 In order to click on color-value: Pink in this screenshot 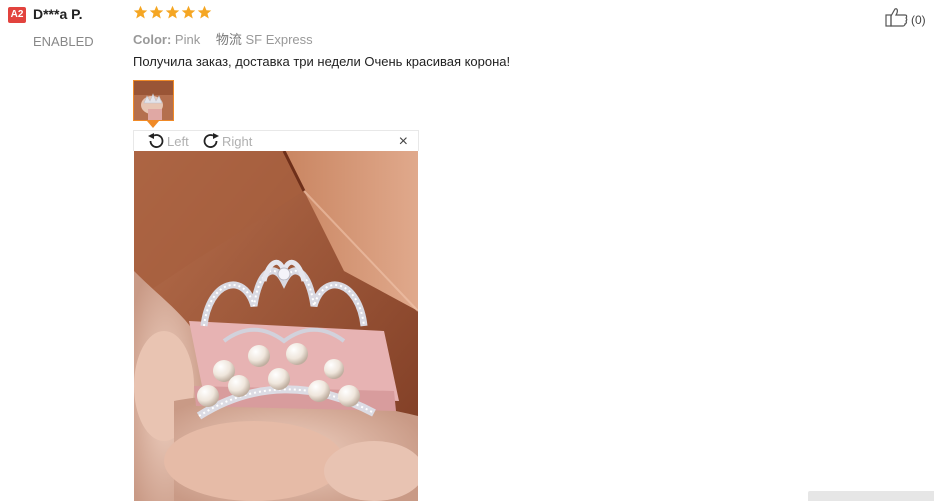, I will do `click(187, 39)`.